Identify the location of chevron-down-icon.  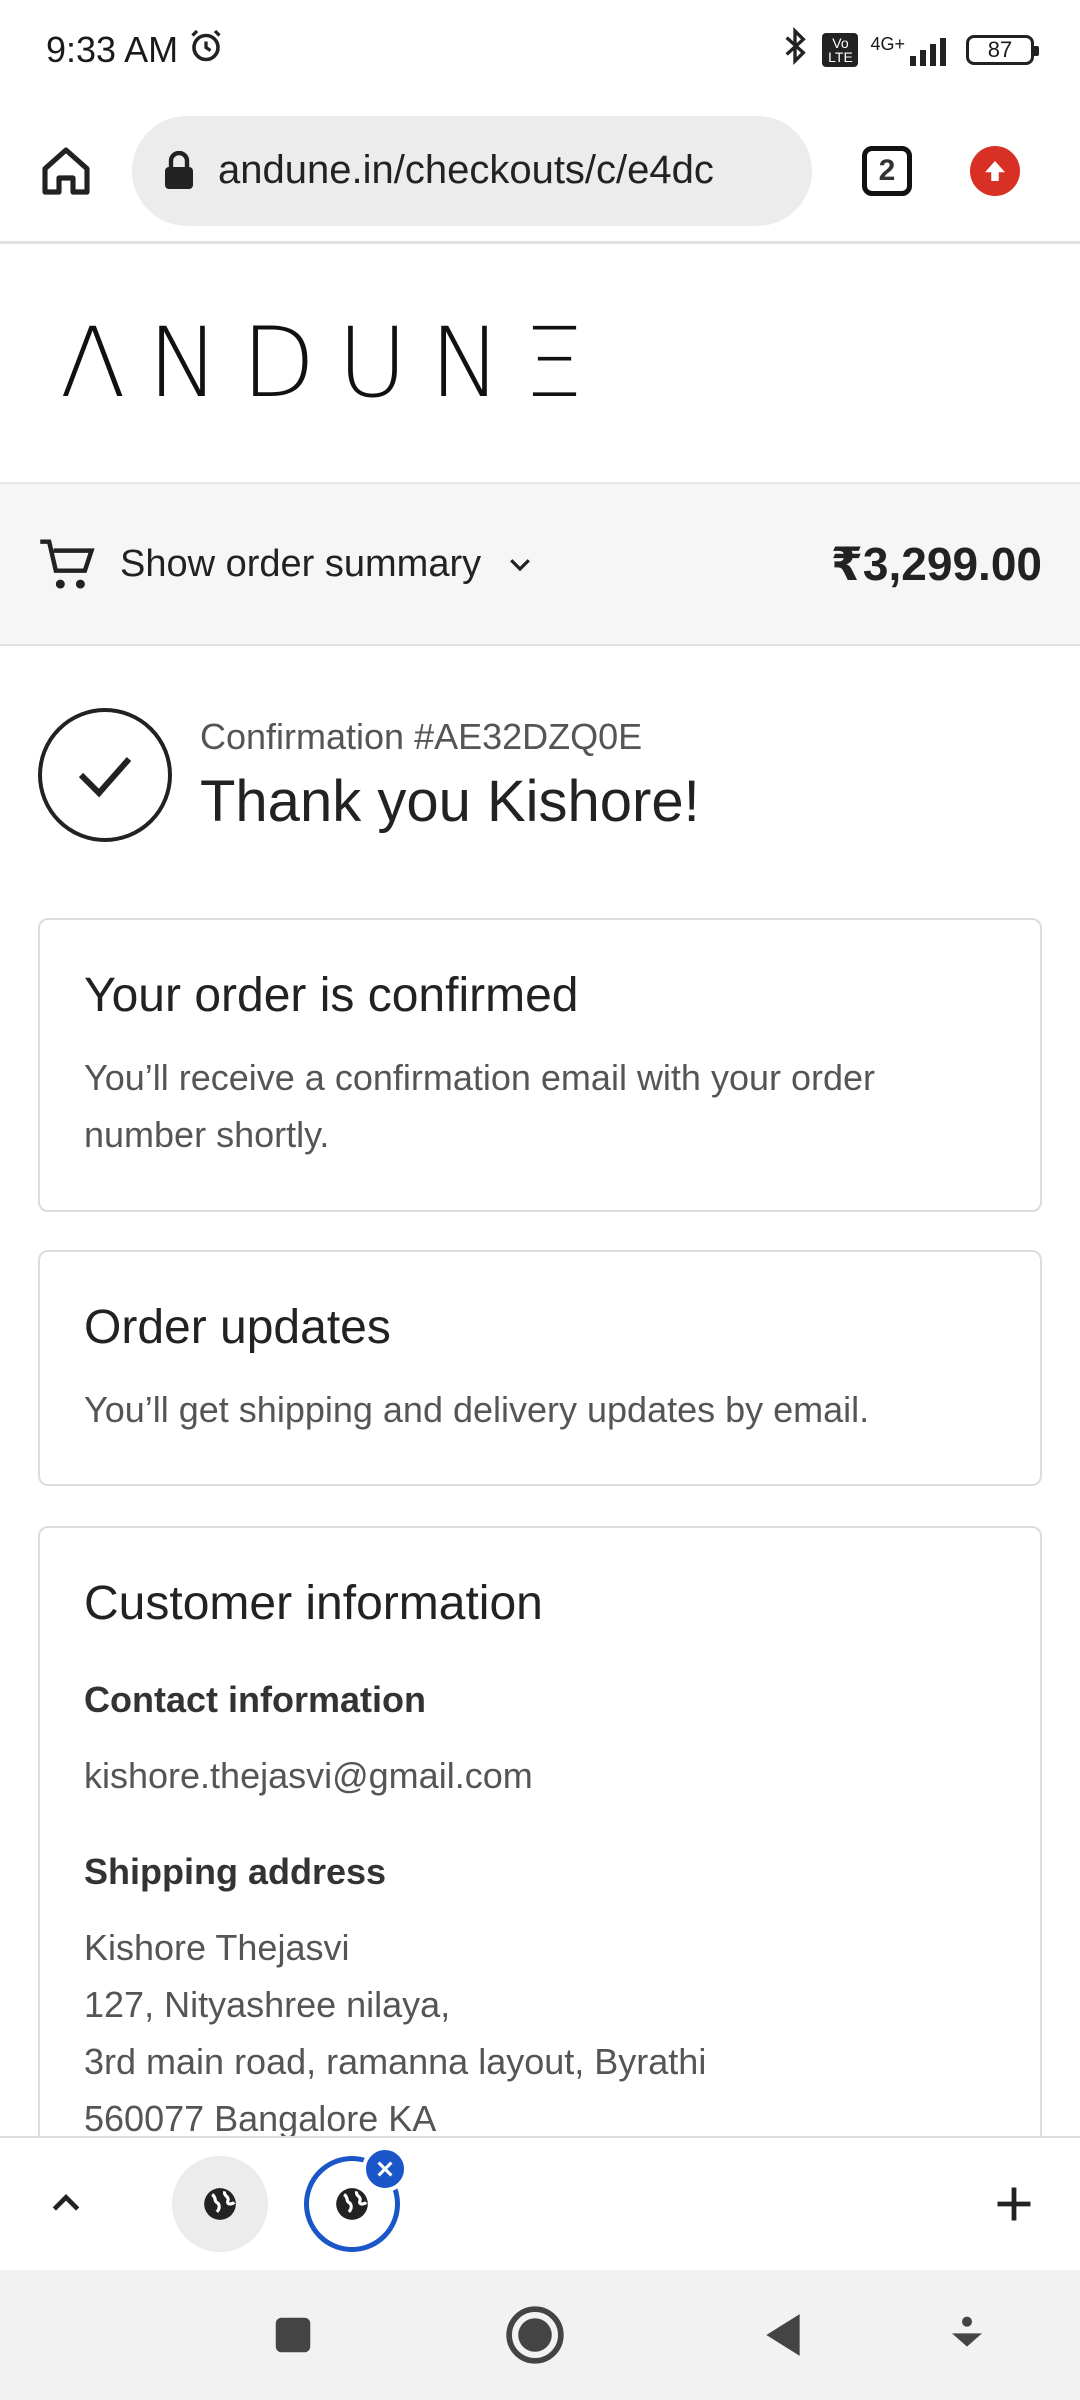
(520, 565).